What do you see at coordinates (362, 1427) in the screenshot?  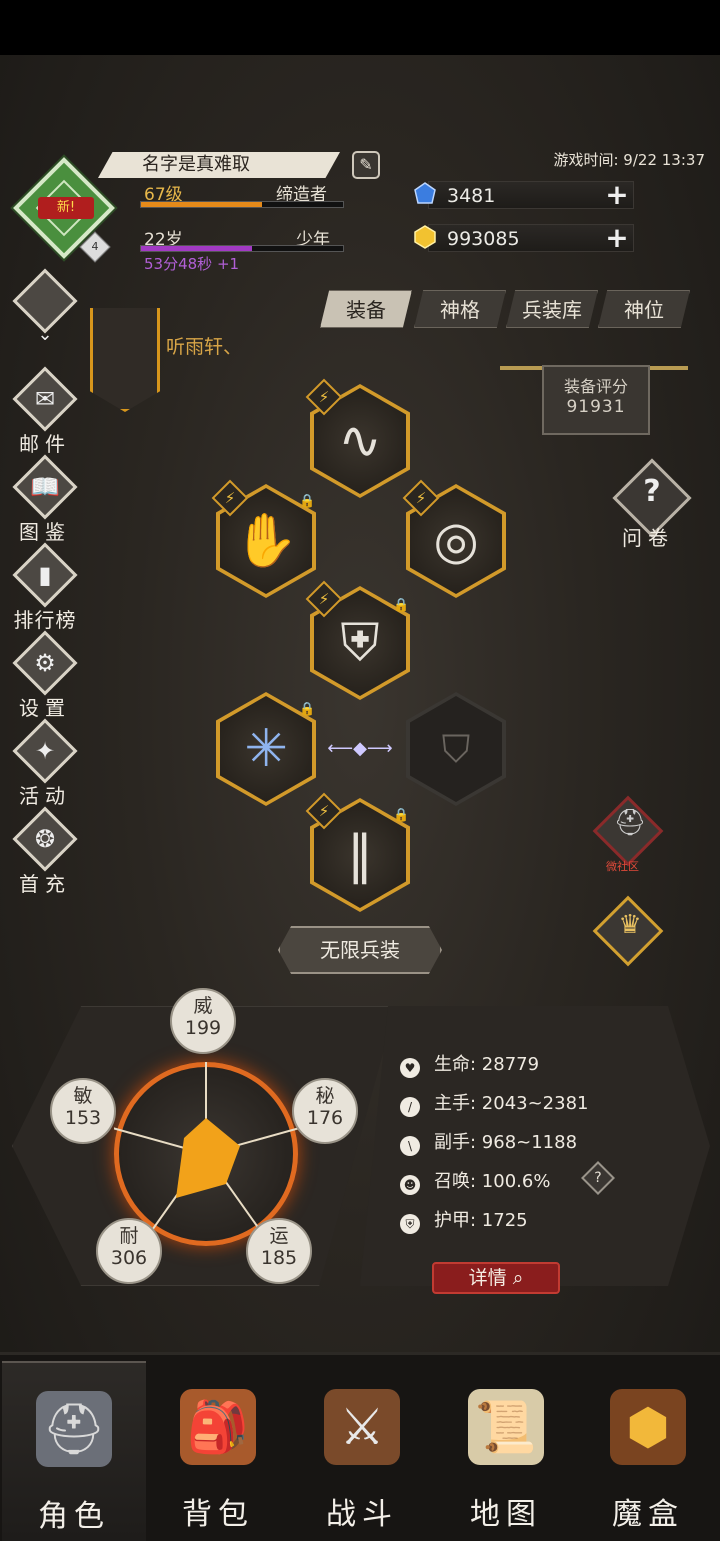 I see `battle-icon: ⚔` at bounding box center [362, 1427].